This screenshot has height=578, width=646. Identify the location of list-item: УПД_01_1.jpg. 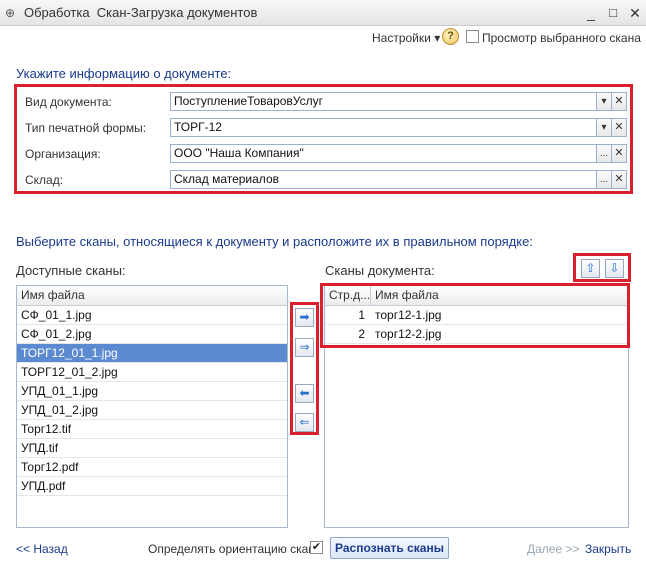
(152, 391).